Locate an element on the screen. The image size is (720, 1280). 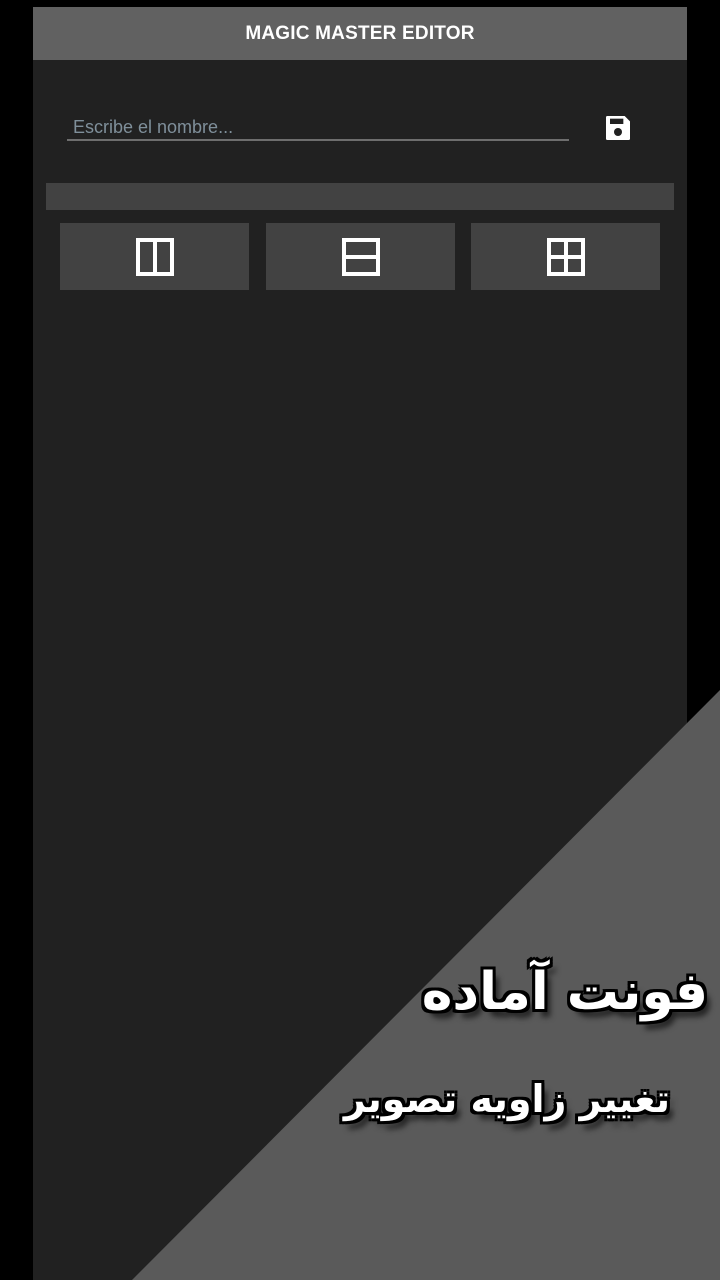
layout-split-horizontal-button is located at coordinates (360, 256).